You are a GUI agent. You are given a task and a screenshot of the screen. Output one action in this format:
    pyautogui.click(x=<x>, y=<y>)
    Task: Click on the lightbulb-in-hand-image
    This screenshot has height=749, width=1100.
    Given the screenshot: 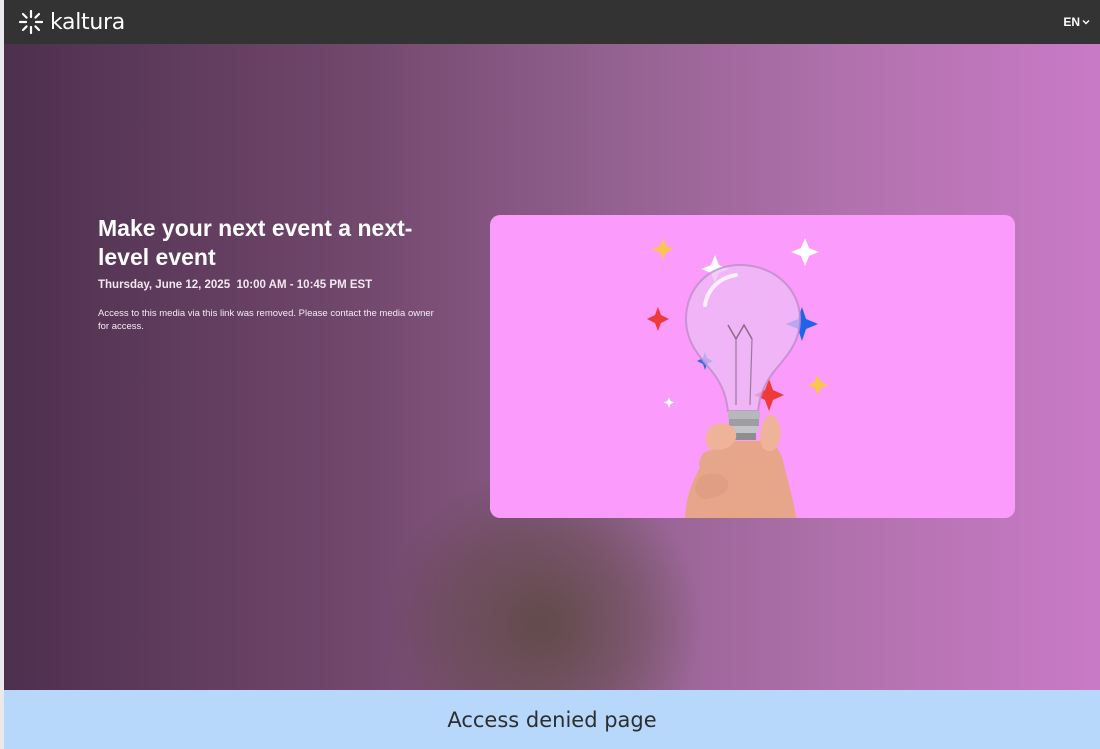 What is the action you would take?
    pyautogui.click(x=737, y=378)
    